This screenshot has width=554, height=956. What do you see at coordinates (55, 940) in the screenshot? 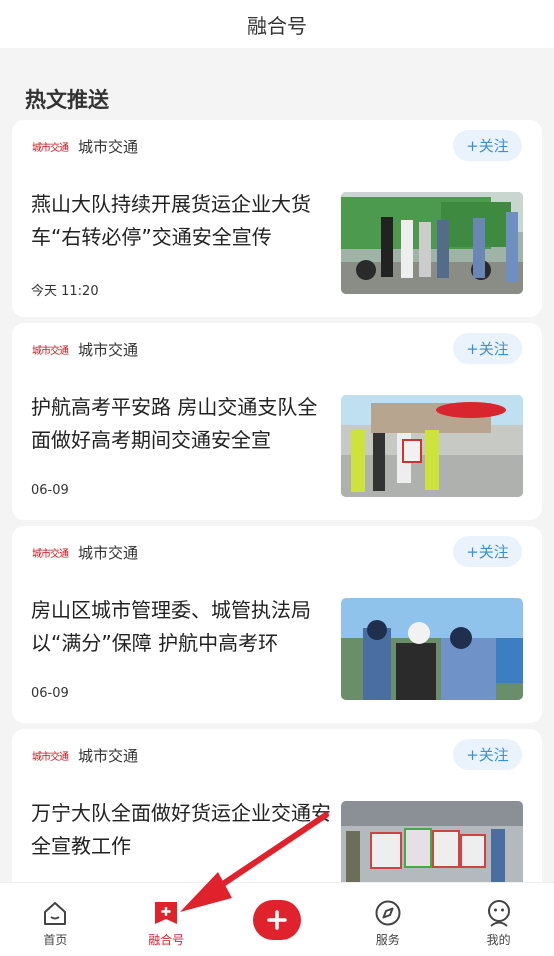
I see `tab-label: 首页` at bounding box center [55, 940].